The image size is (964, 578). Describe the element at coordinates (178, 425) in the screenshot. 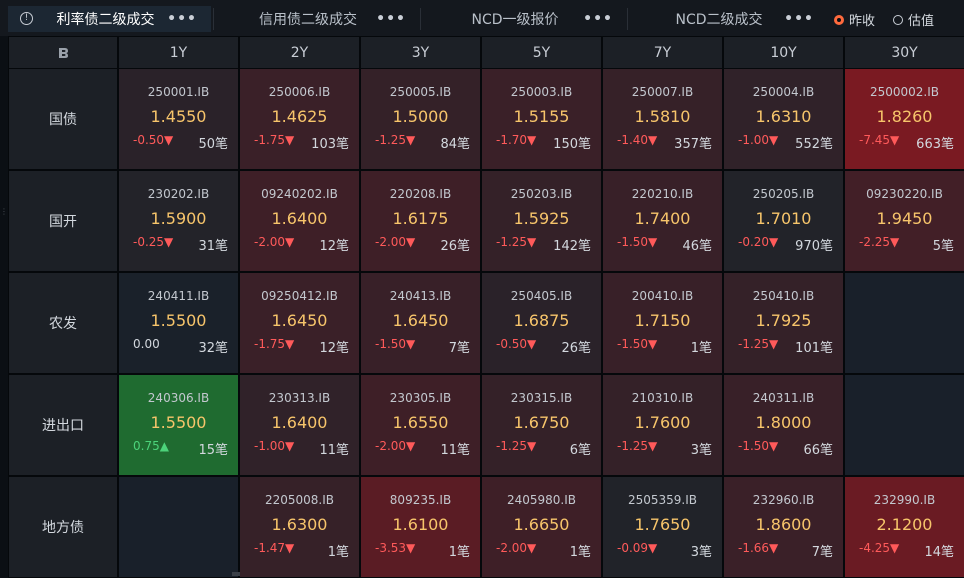

I see `quote-cell: 240306.IB 1.5500 0.75▲ 15笔` at that location.